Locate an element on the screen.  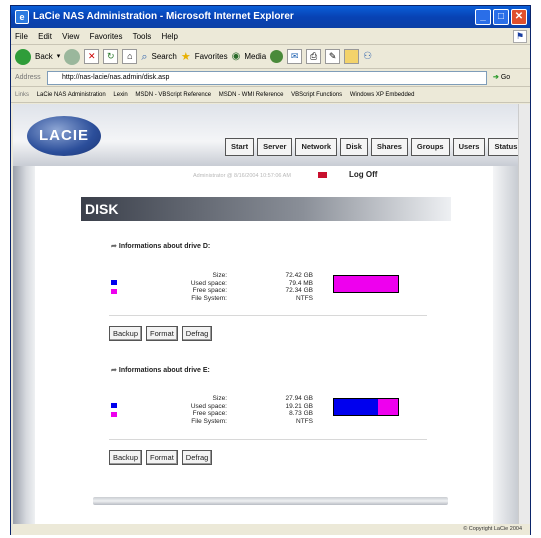
menu-view: View is located at coordinates (70, 36).